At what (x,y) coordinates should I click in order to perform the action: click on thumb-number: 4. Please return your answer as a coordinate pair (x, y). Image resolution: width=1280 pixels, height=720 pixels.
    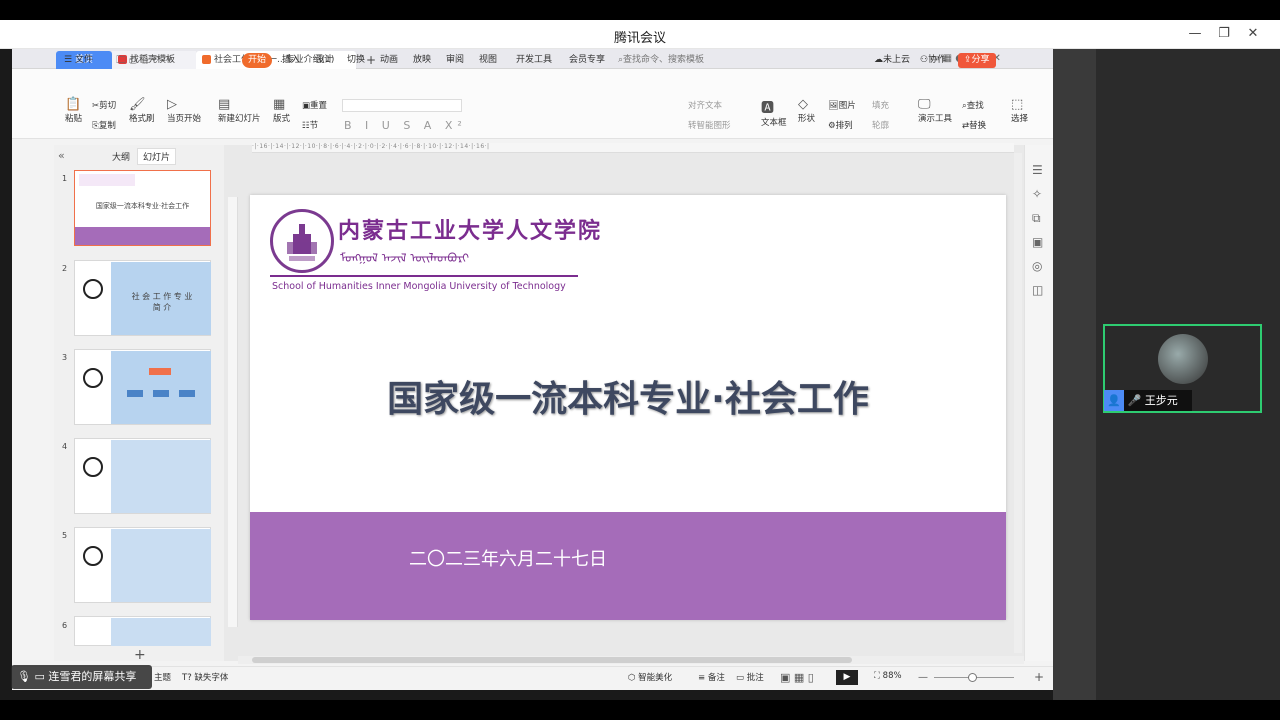
    Looking at the image, I should click on (65, 446).